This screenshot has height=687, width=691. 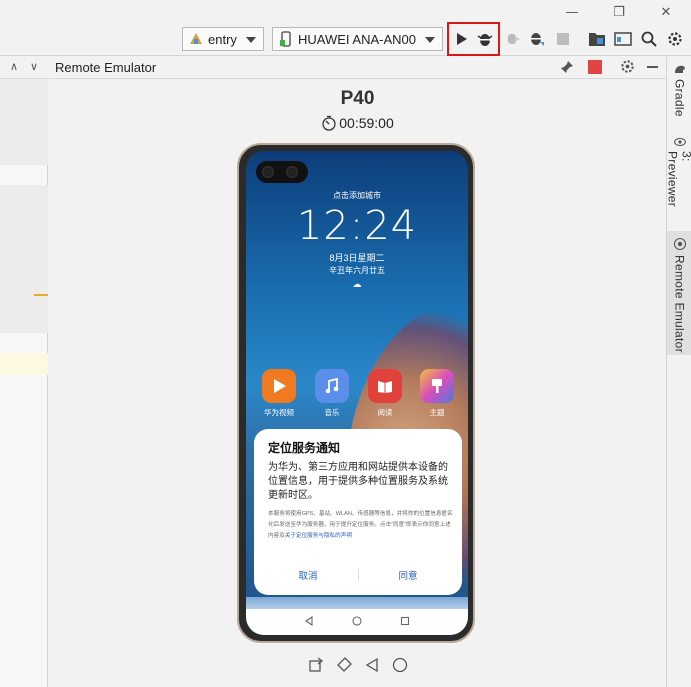 I want to click on privacy-statement-link: 关于定位服务与隐私的声明, so click(x=318, y=536).